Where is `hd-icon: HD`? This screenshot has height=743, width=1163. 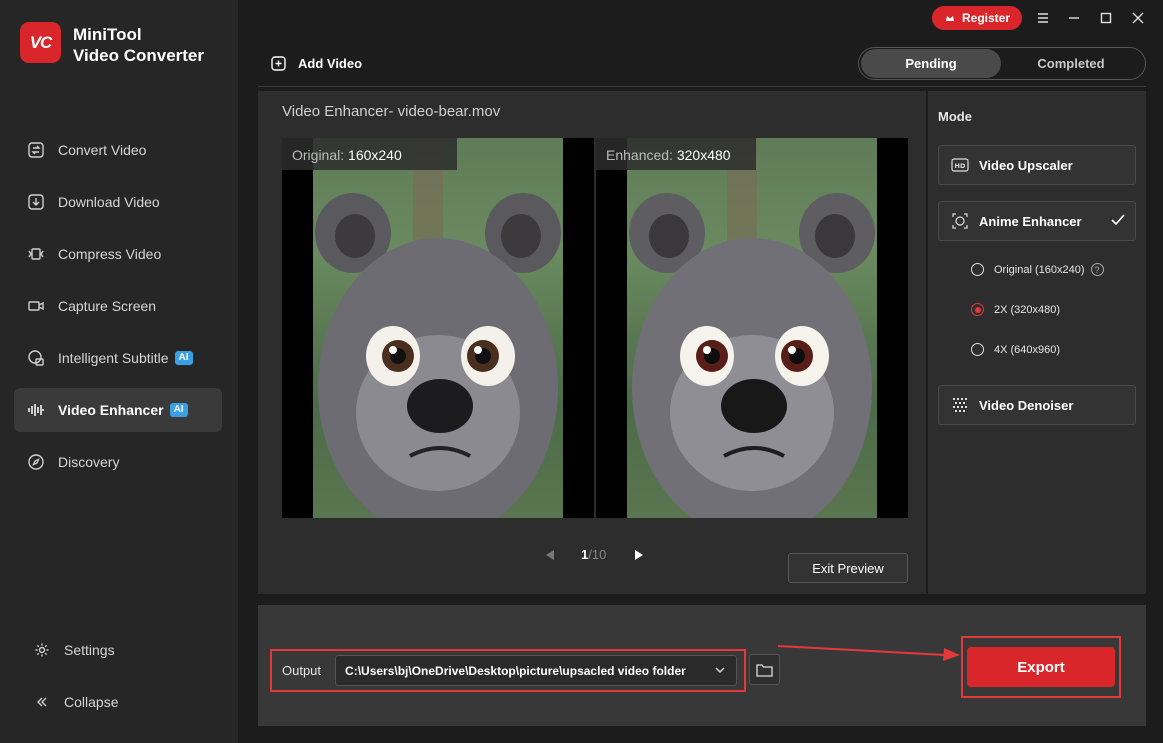
hd-icon: HD is located at coordinates (960, 165).